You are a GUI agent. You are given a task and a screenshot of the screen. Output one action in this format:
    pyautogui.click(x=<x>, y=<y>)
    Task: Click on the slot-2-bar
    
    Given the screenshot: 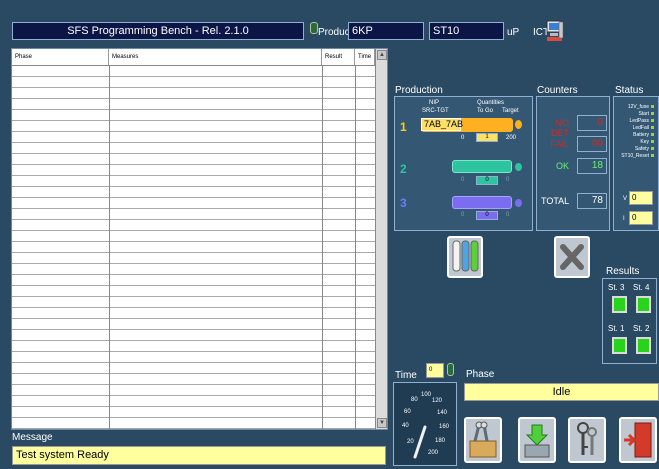 What is the action you would take?
    pyautogui.click(x=482, y=166)
    